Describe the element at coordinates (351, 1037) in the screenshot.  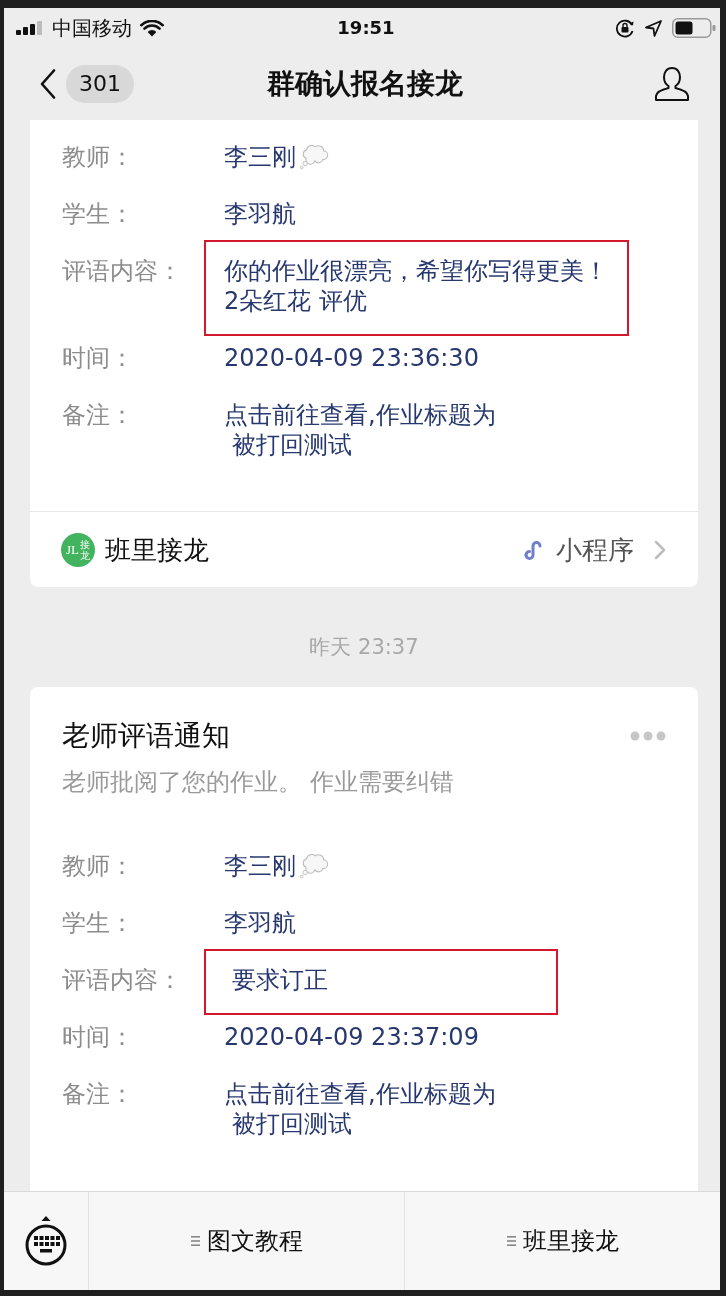
I see `field-value: 2020-04-09 23:37:09` at that location.